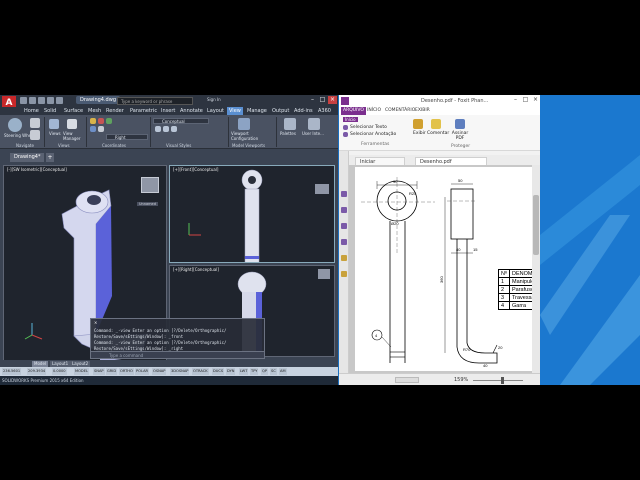  I want to click on view-dropdown: Right, so click(127, 137).